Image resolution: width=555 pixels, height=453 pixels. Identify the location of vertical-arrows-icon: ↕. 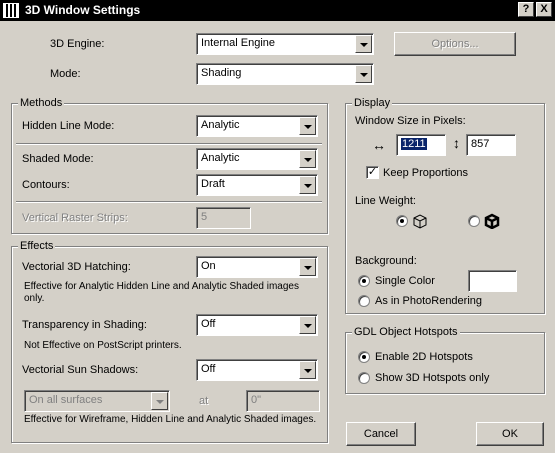
(456, 143).